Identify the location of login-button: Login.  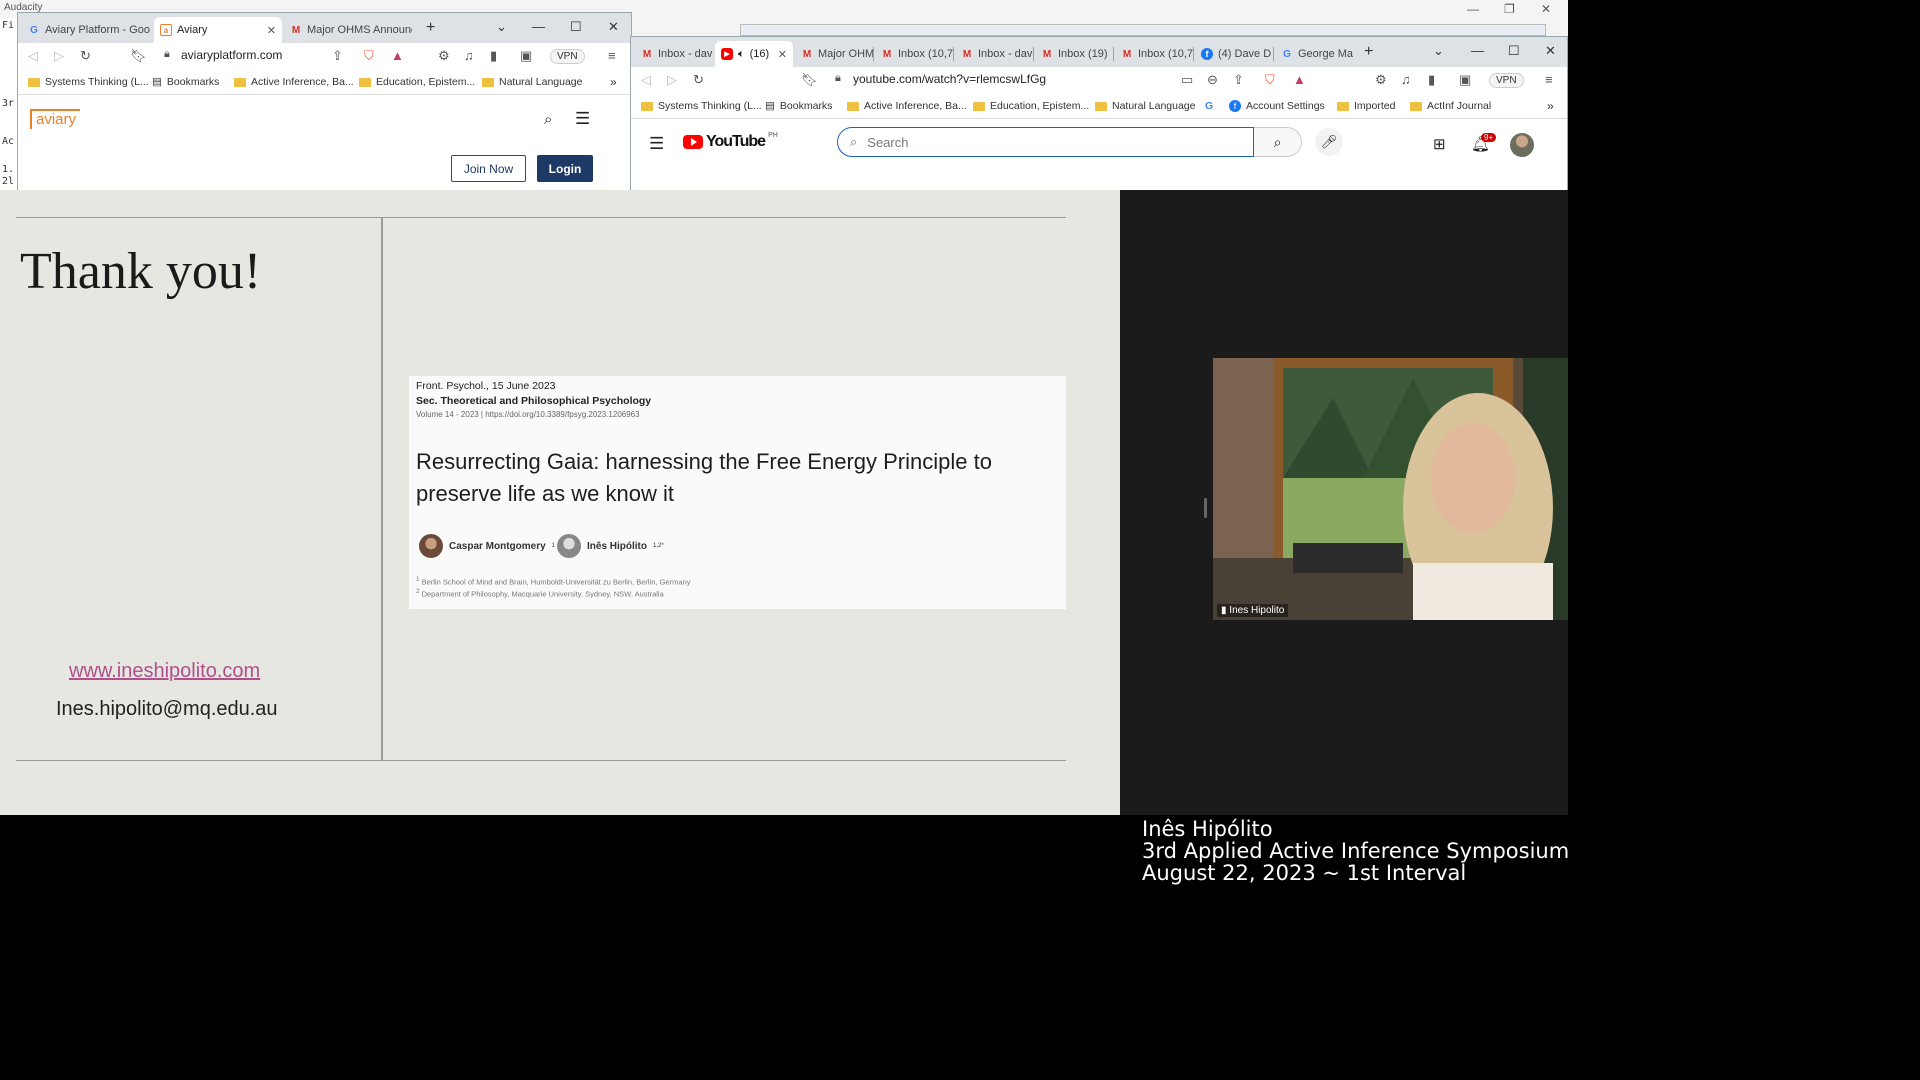
(565, 168).